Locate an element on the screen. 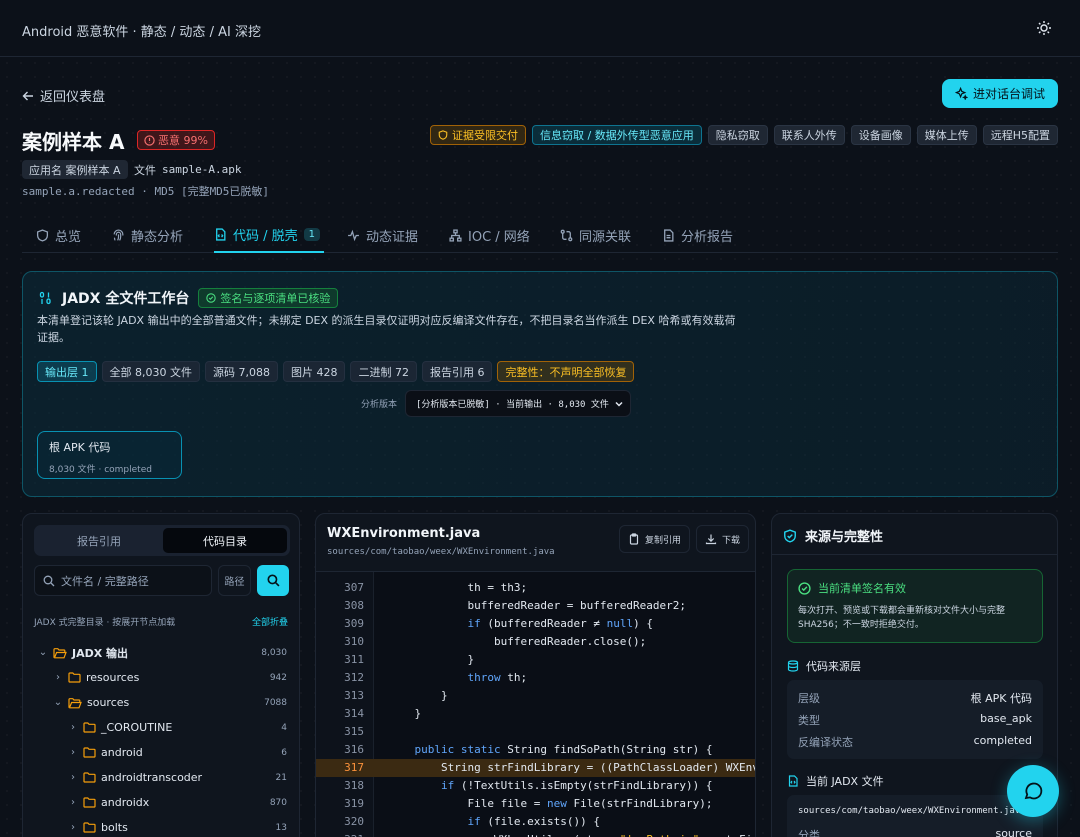  tab-label: 代码 / 脱壳 is located at coordinates (265, 236).